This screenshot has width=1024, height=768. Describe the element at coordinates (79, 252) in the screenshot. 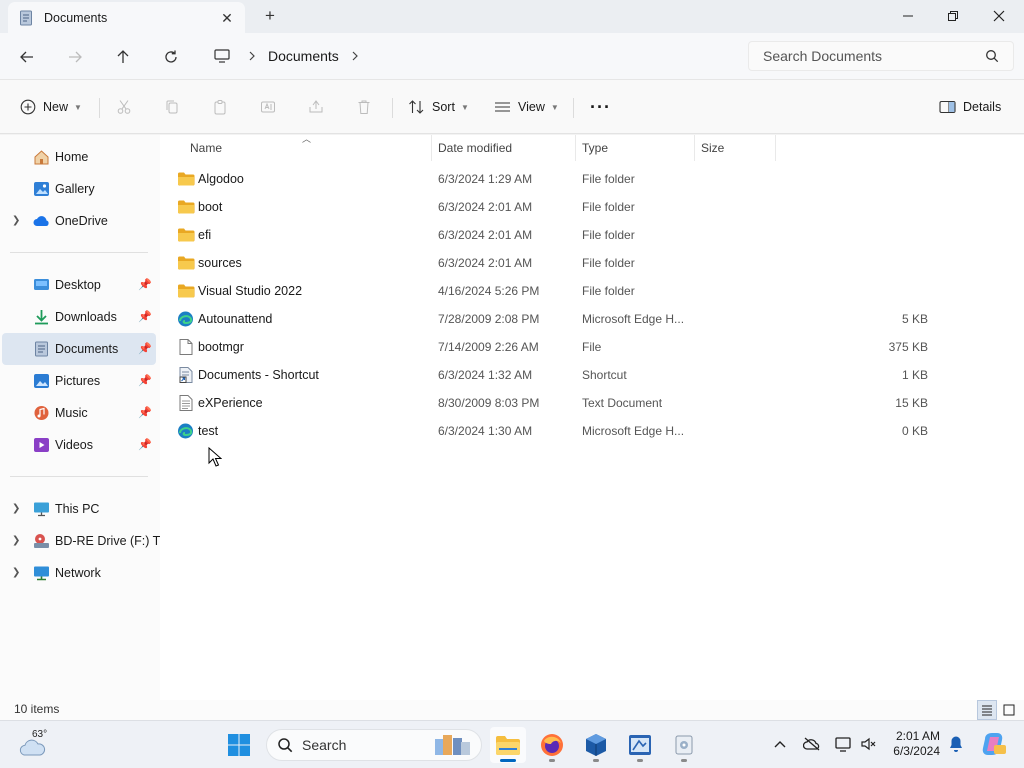

I see `divider` at that location.